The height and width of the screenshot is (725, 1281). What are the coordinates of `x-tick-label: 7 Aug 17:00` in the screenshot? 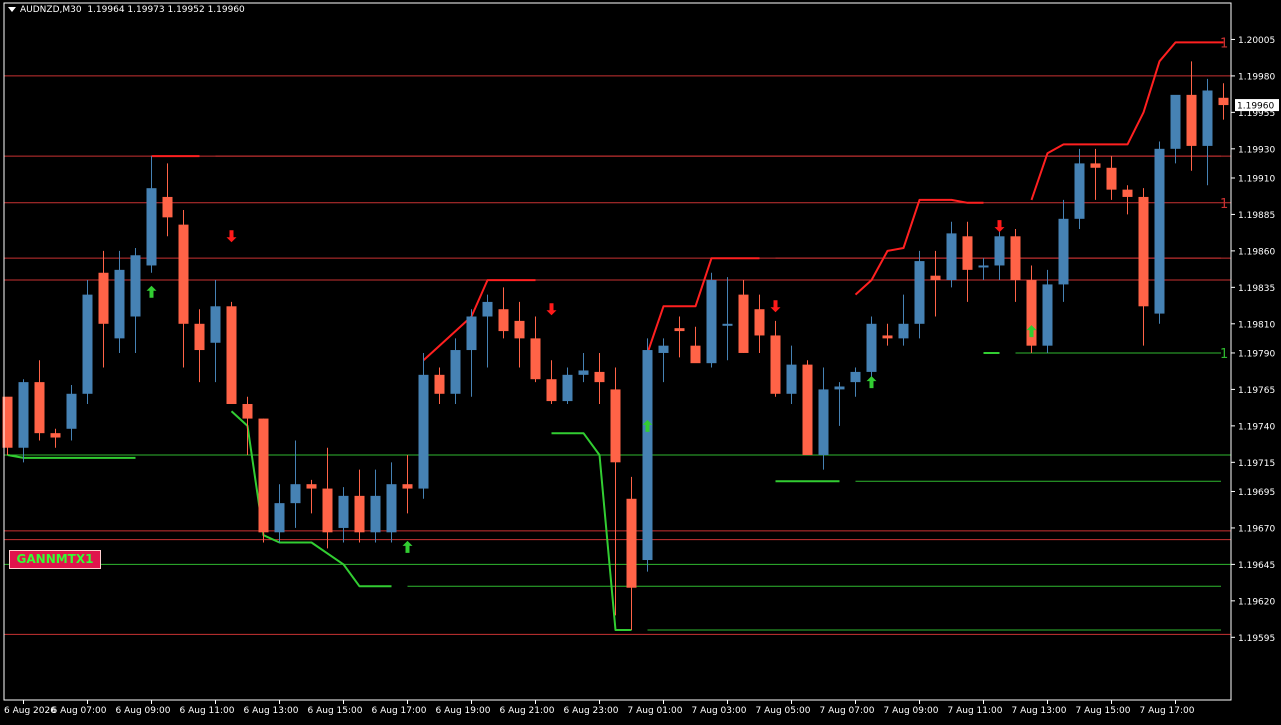 It's located at (1167, 711).